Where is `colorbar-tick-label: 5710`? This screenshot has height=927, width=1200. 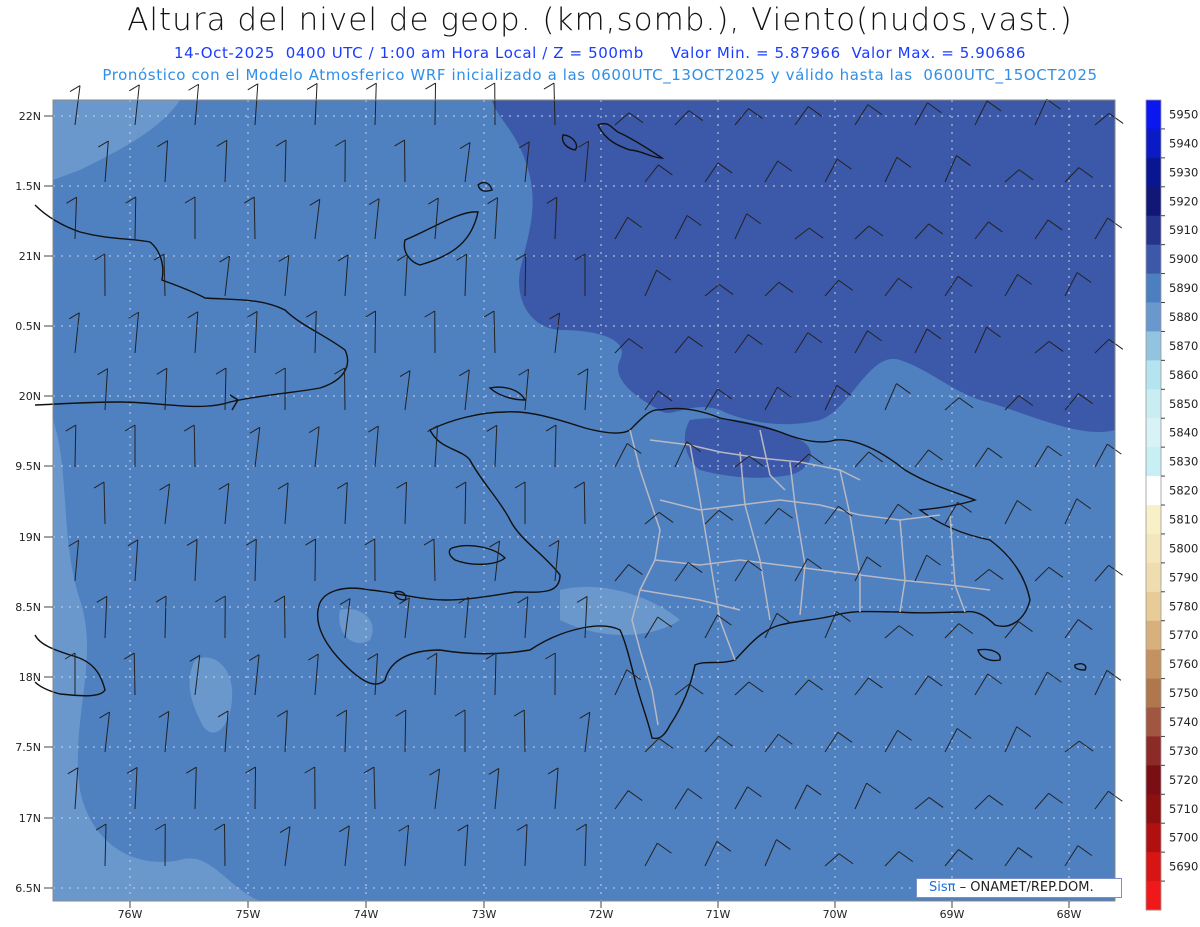 colorbar-tick-label: 5710 is located at coordinates (1183, 809).